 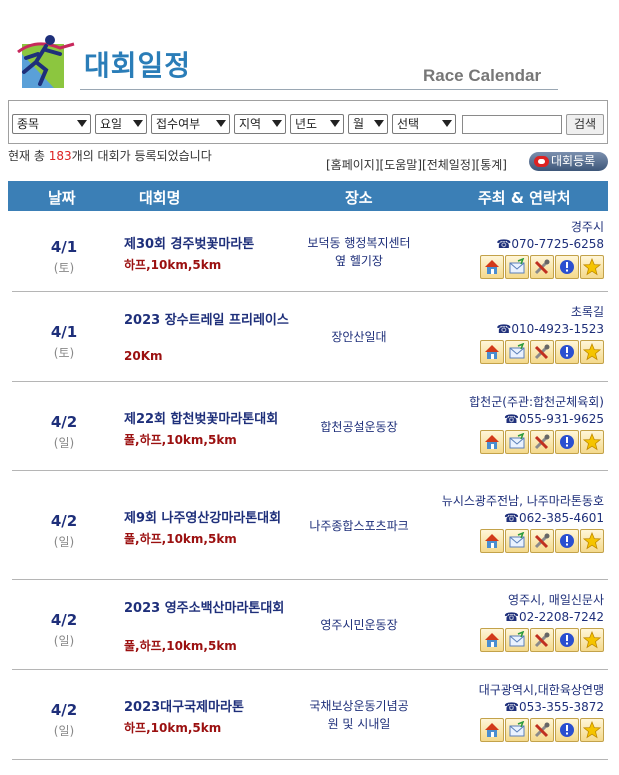 What do you see at coordinates (550, 244) in the screenshot?
I see `event-phone: ☎070-7725-6258` at bounding box center [550, 244].